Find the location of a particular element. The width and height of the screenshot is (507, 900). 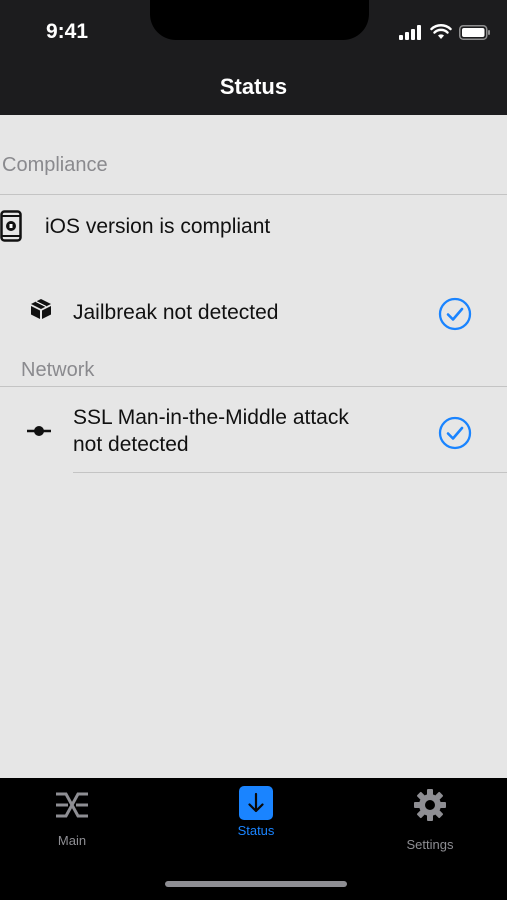

tab-main-label: Main is located at coordinates (72, 840).